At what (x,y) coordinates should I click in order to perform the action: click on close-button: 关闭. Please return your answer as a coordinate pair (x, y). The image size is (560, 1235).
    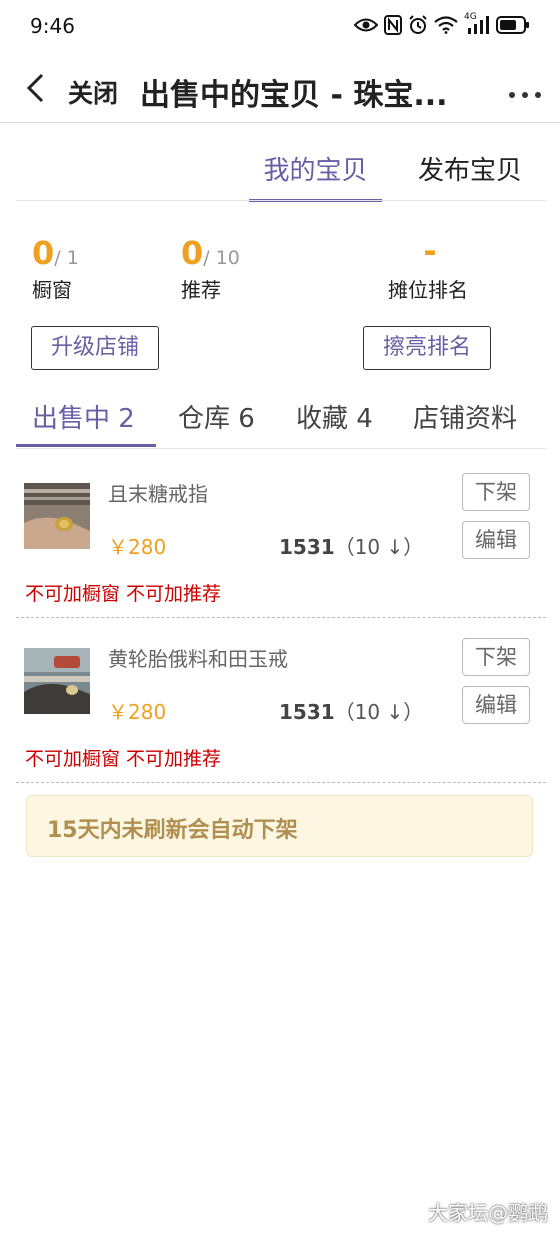
    Looking at the image, I should click on (93, 92).